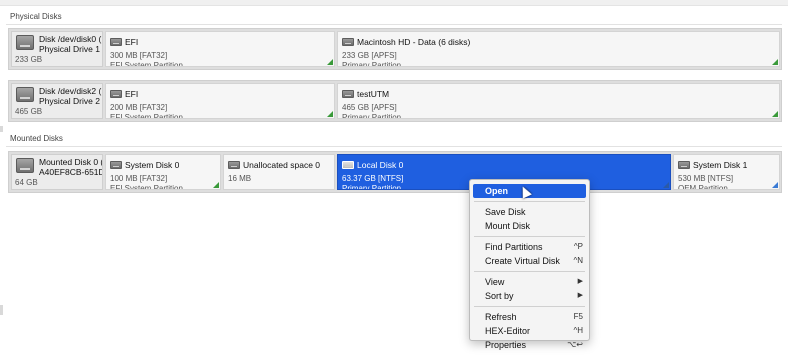 The width and height of the screenshot is (788, 362). Describe the element at coordinates (369, 55) in the screenshot. I see `partition-size: 233 GB [APFS]` at that location.